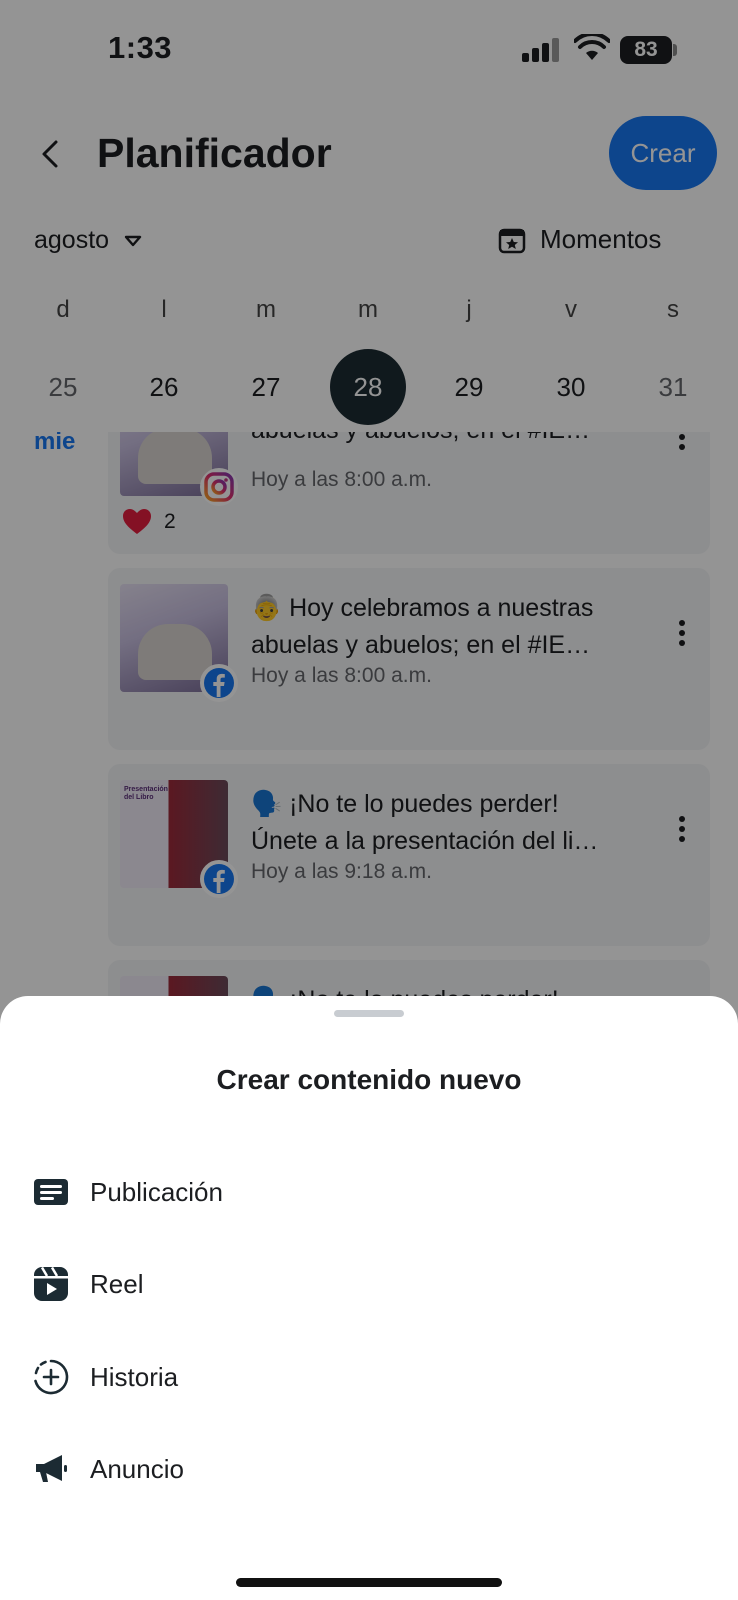  I want to click on drag-handle, so click(369, 1013).